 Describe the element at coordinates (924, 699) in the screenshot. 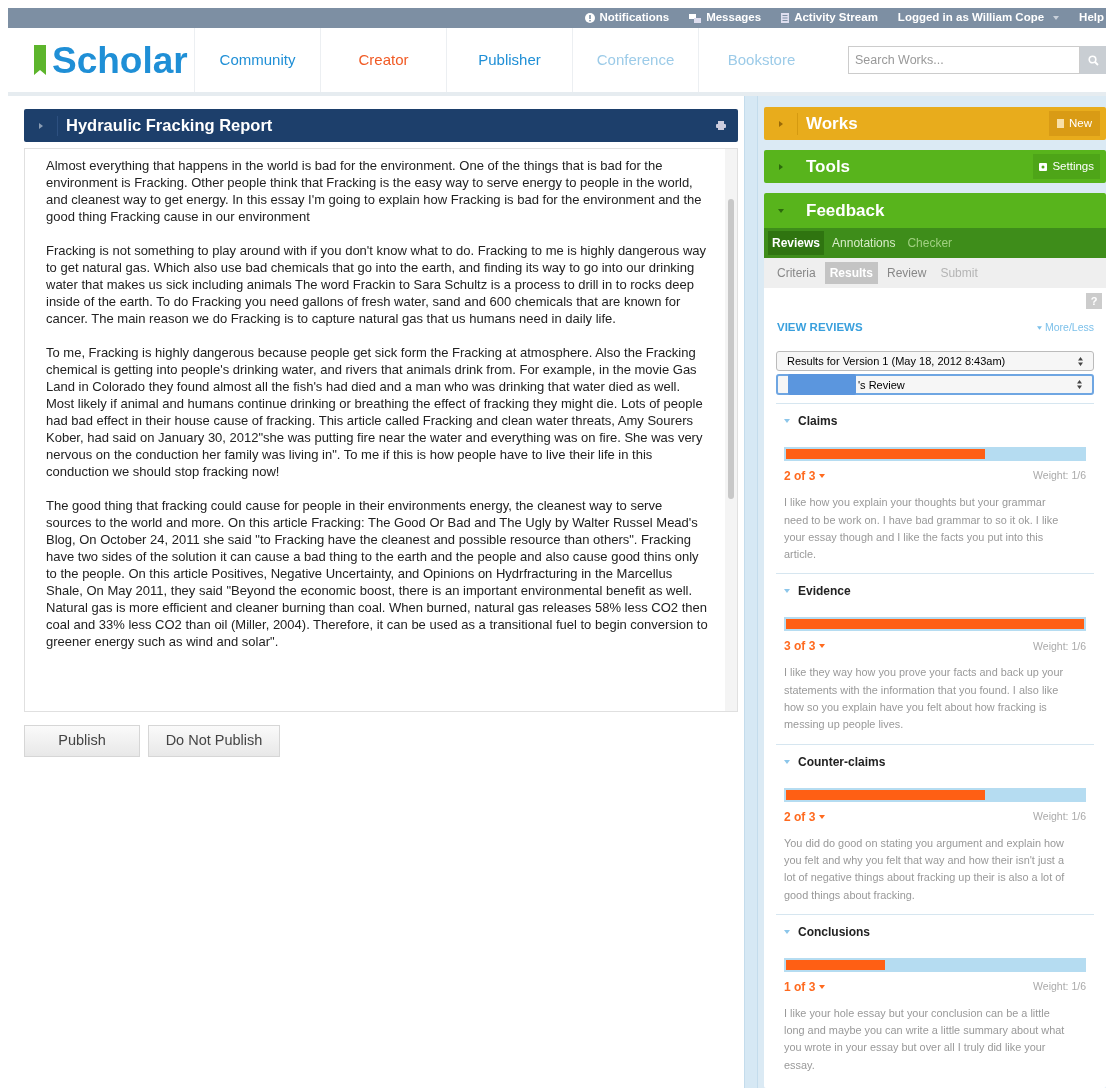

I see `review-comment: I like they way how you prove your facts and back up your statements with the information that you found. I also like how so you explain have you felt about how fracking is messing up people lives.` at that location.